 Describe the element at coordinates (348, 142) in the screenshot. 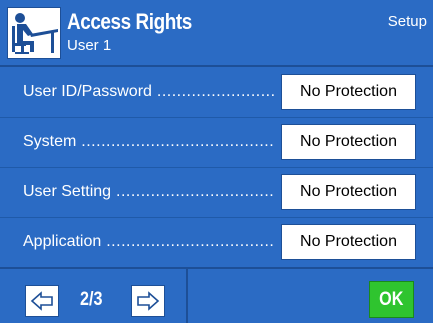

I see `system-protection-button: No Protection` at that location.